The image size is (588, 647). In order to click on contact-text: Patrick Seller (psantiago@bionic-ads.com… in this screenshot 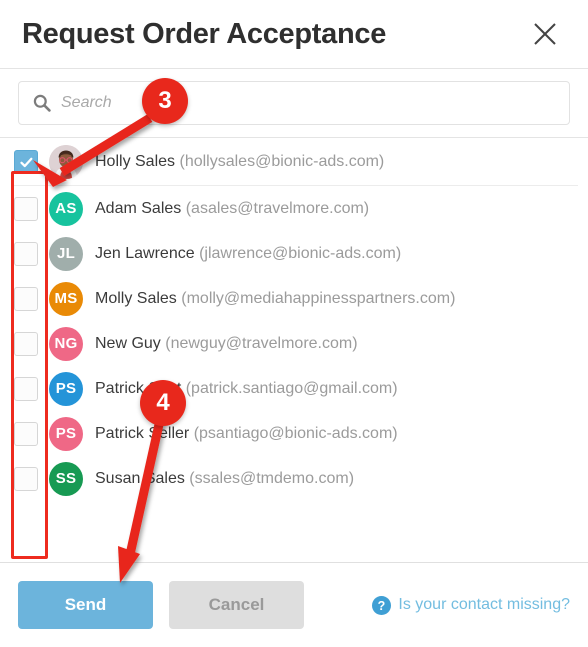, I will do `click(246, 434)`.